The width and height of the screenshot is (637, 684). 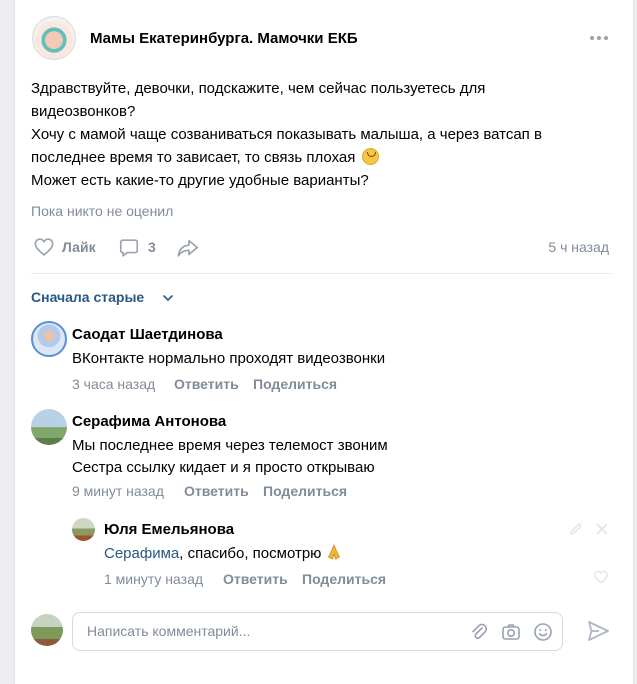 I want to click on chevron-down-icon, so click(x=168, y=298).